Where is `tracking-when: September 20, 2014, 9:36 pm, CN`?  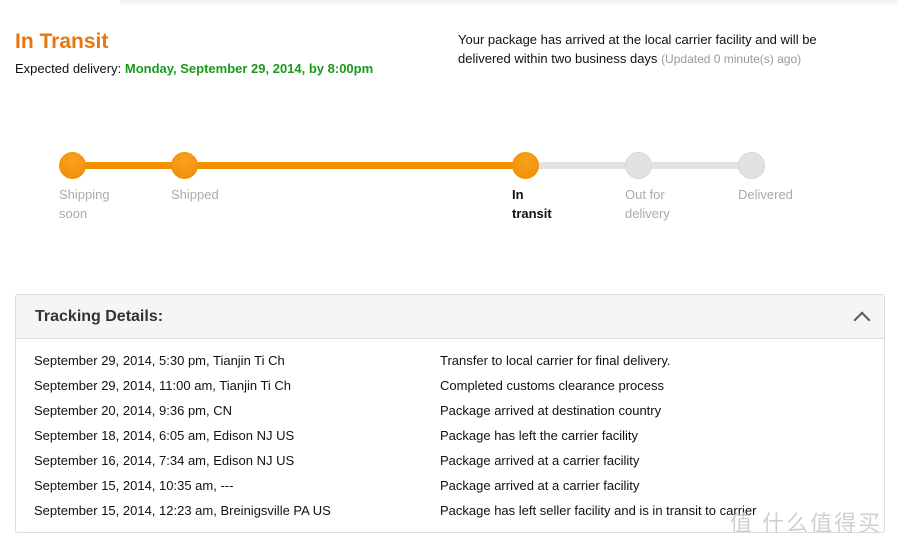 tracking-when: September 20, 2014, 9:36 pm, CN is located at coordinates (133, 410).